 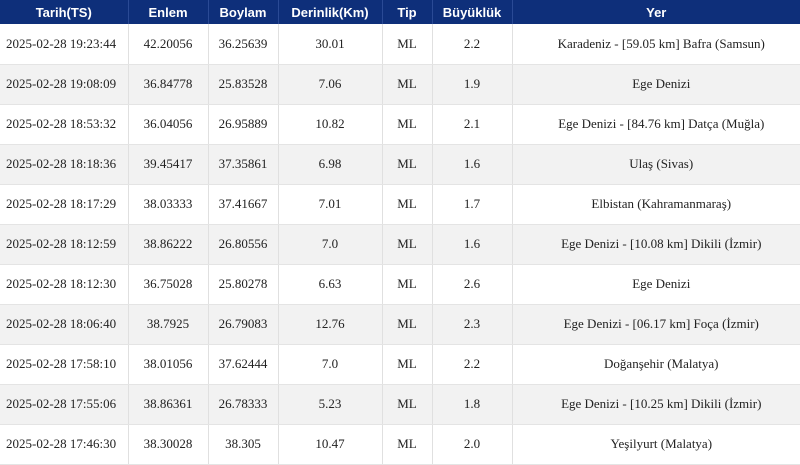 What do you see at coordinates (472, 404) in the screenshot?
I see `cell-magnitude: 1.8` at bounding box center [472, 404].